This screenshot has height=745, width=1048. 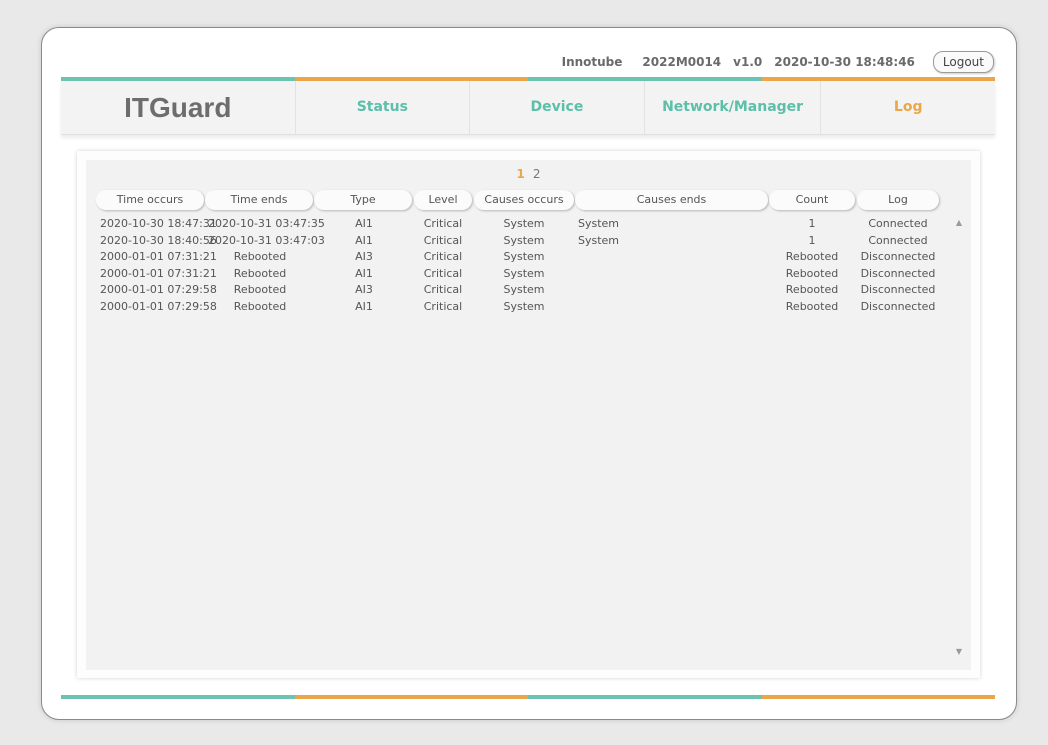 I want to click on col-header-log: Log, so click(x=898, y=200).